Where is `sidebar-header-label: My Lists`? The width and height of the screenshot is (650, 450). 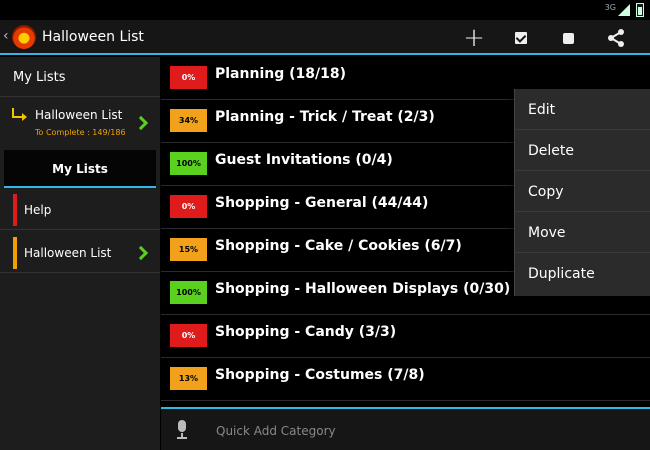
sidebar-header-label: My Lists is located at coordinates (39, 77).